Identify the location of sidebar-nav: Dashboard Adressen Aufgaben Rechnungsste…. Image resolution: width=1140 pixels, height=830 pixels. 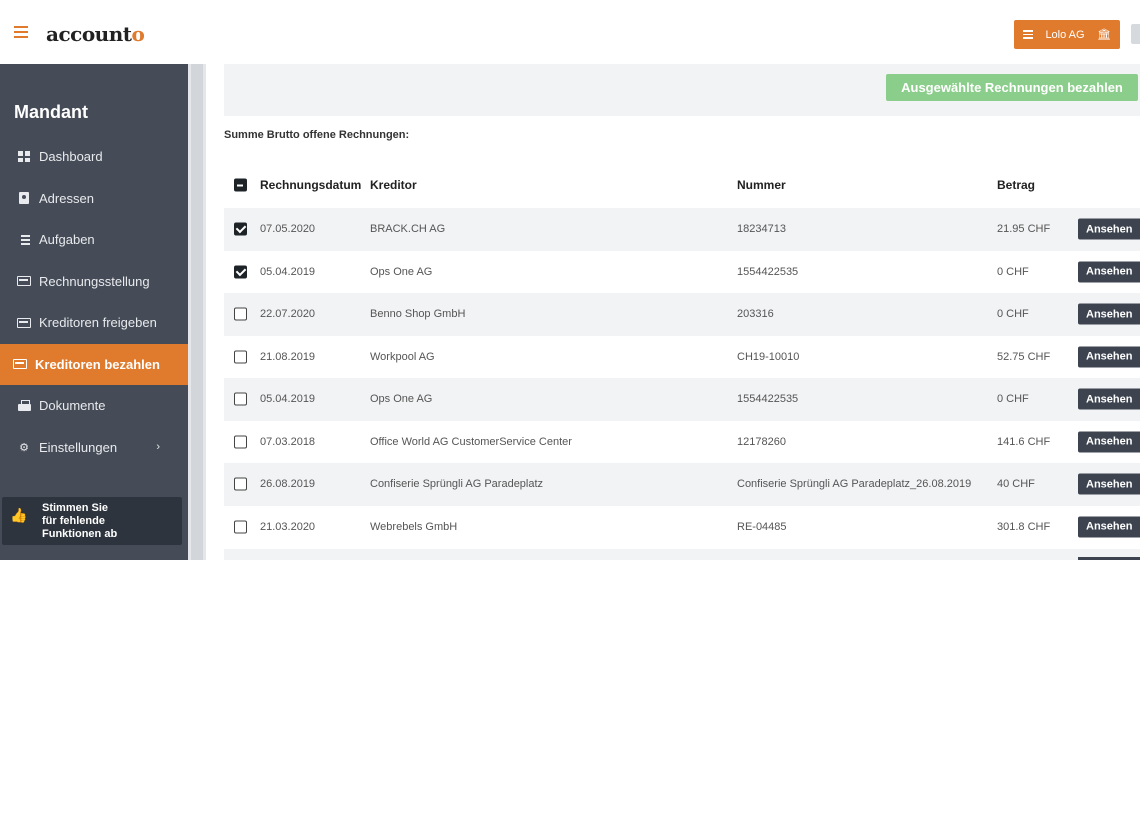
(94, 302).